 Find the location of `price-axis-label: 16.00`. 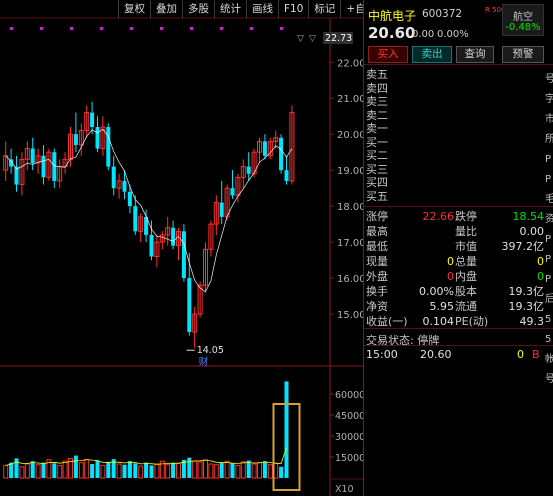

price-axis-label: 16.00 is located at coordinates (350, 279).